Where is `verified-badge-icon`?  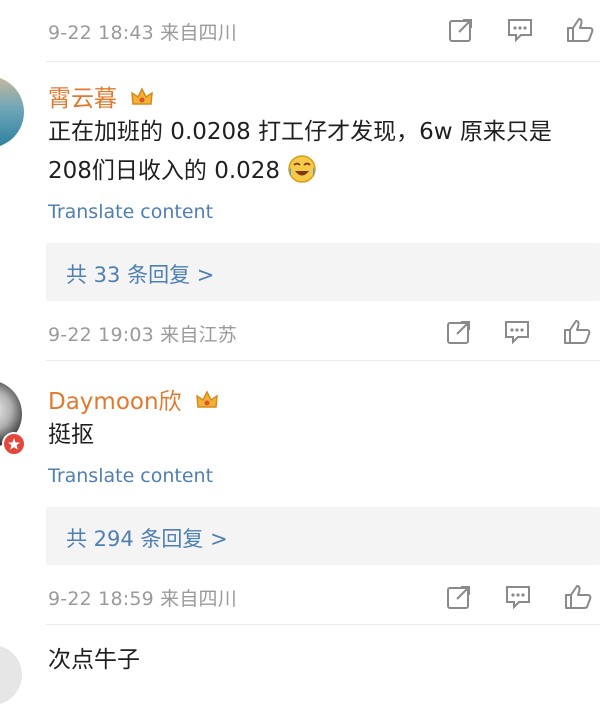 verified-badge-icon is located at coordinates (14, 444).